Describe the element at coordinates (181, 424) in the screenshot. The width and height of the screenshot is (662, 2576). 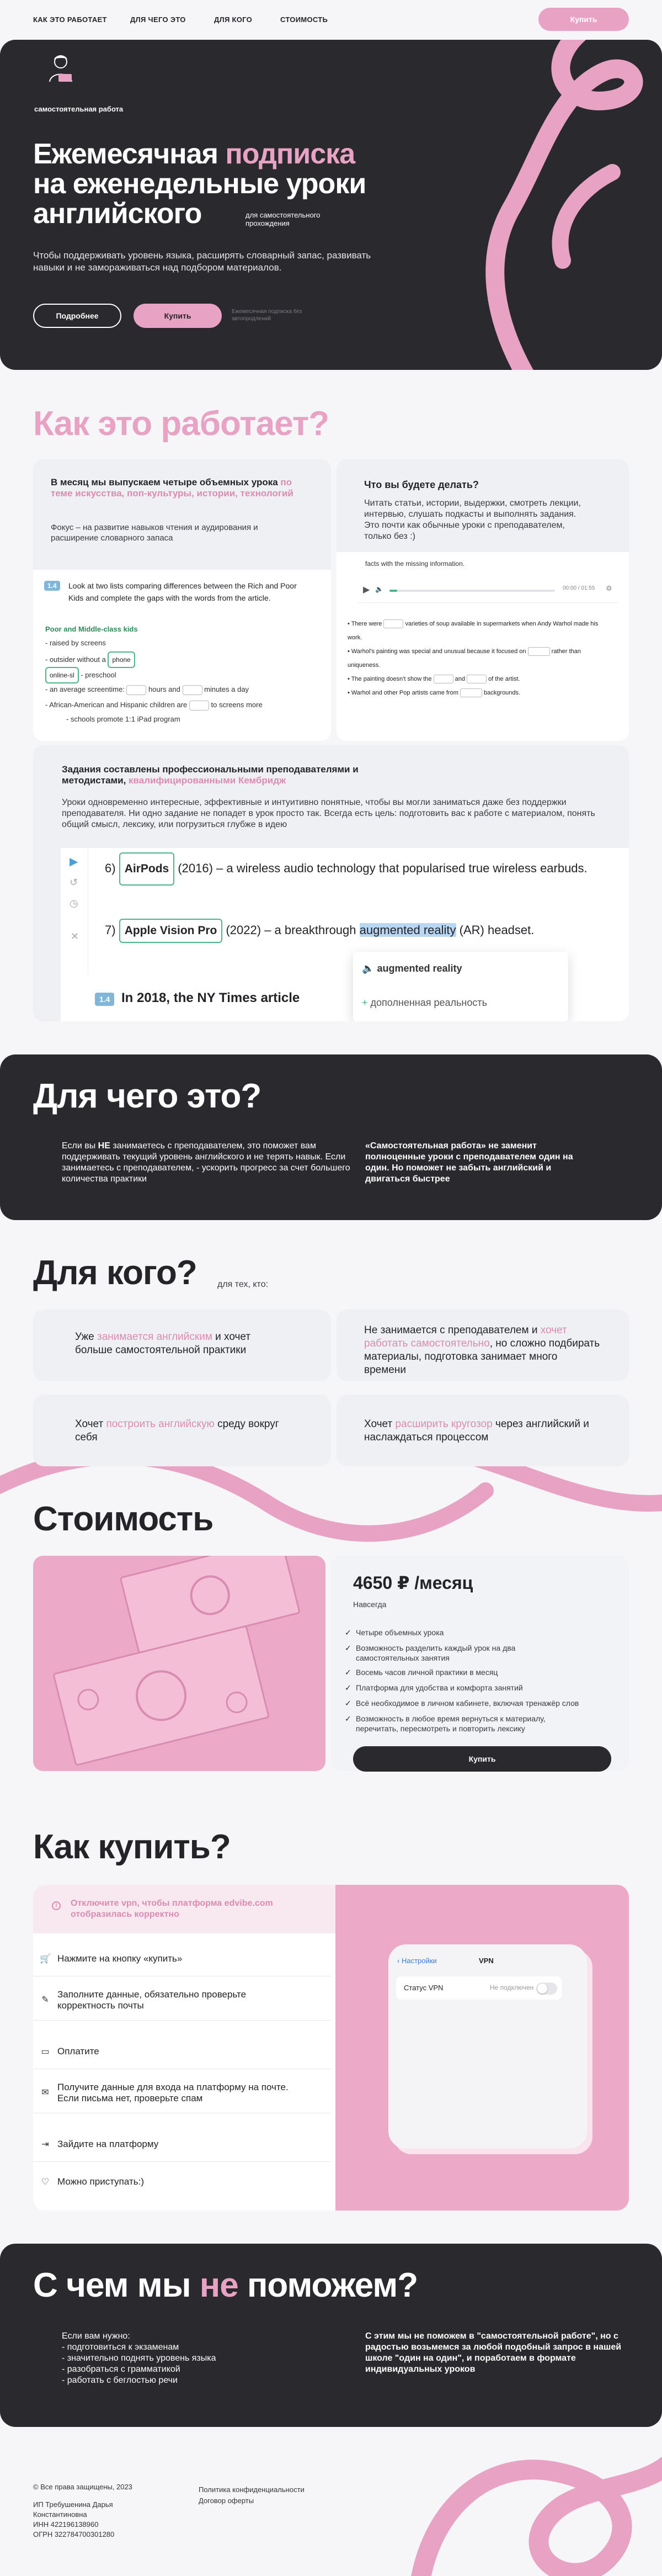
I see `how-title: Как это работает?` at that location.